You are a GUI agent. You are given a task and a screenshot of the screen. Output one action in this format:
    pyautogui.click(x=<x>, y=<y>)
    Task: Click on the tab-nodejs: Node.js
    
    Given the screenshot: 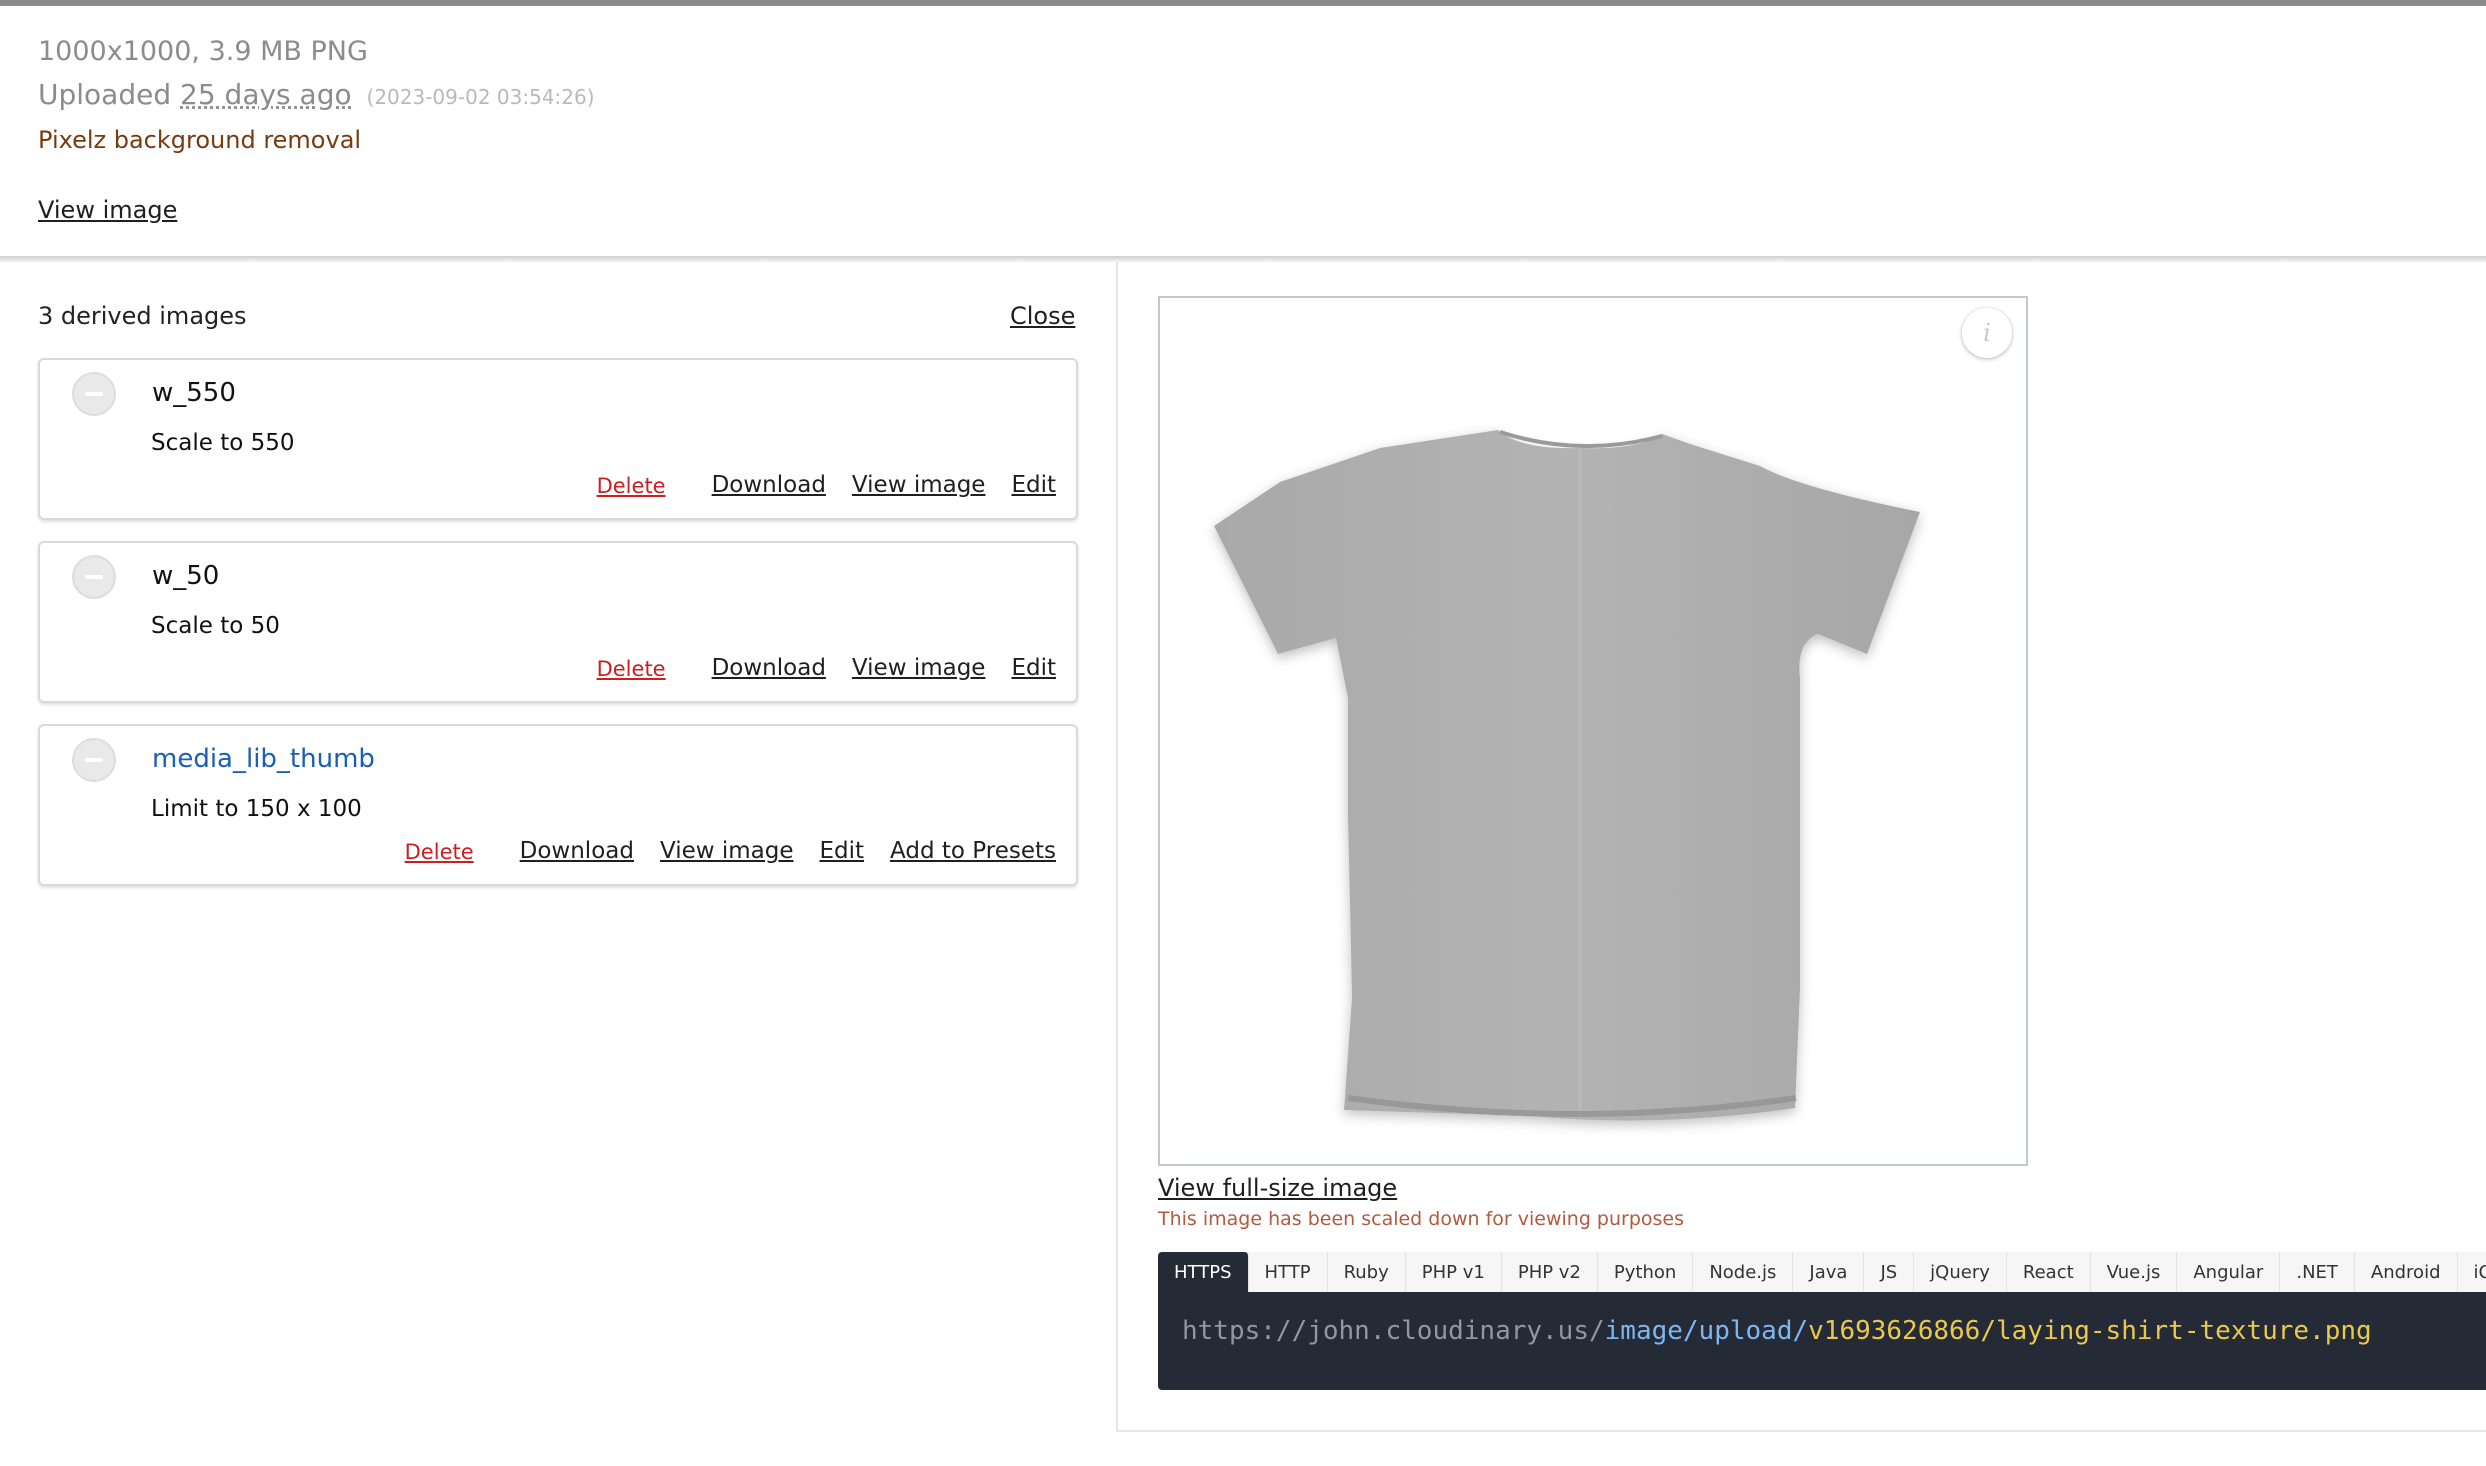 What is the action you would take?
    pyautogui.click(x=1743, y=1272)
    